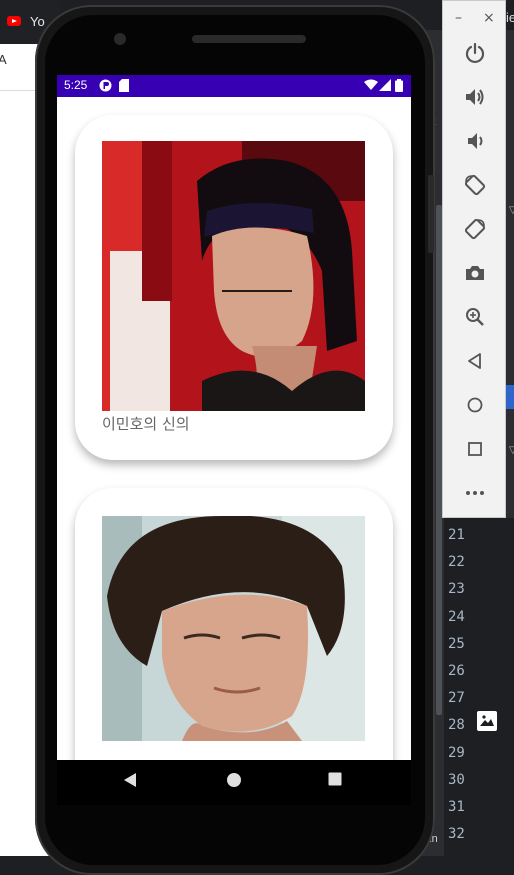  What do you see at coordinates (456, 725) in the screenshot?
I see `line-number: 28` at bounding box center [456, 725].